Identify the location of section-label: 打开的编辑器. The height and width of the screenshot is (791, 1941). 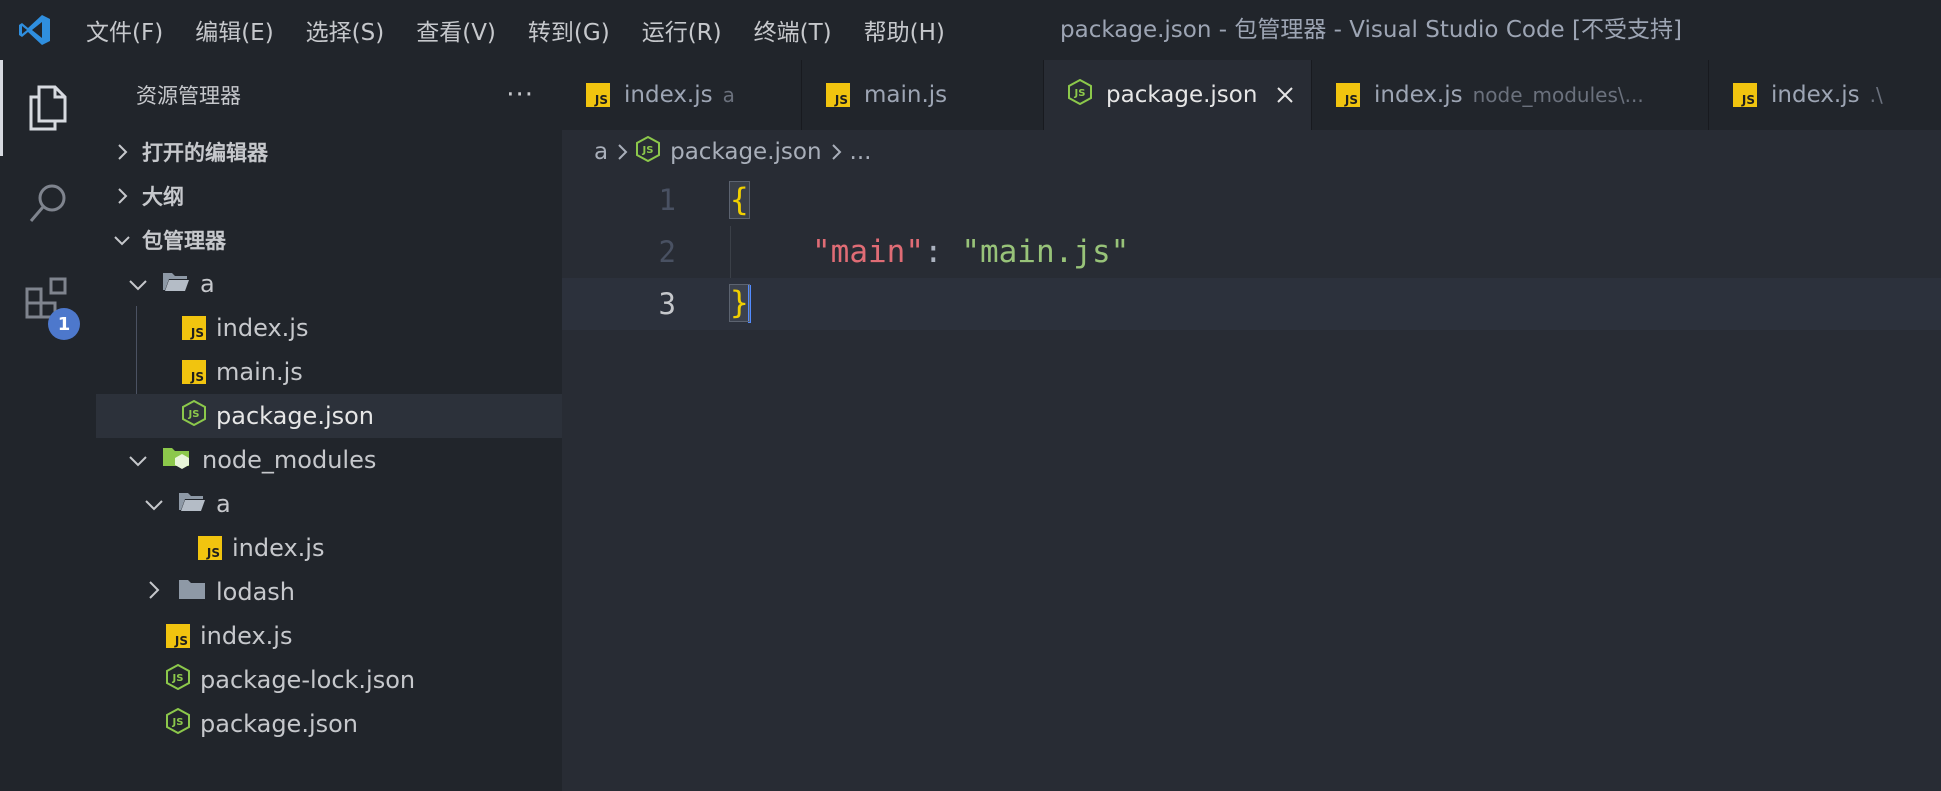
(205, 153).